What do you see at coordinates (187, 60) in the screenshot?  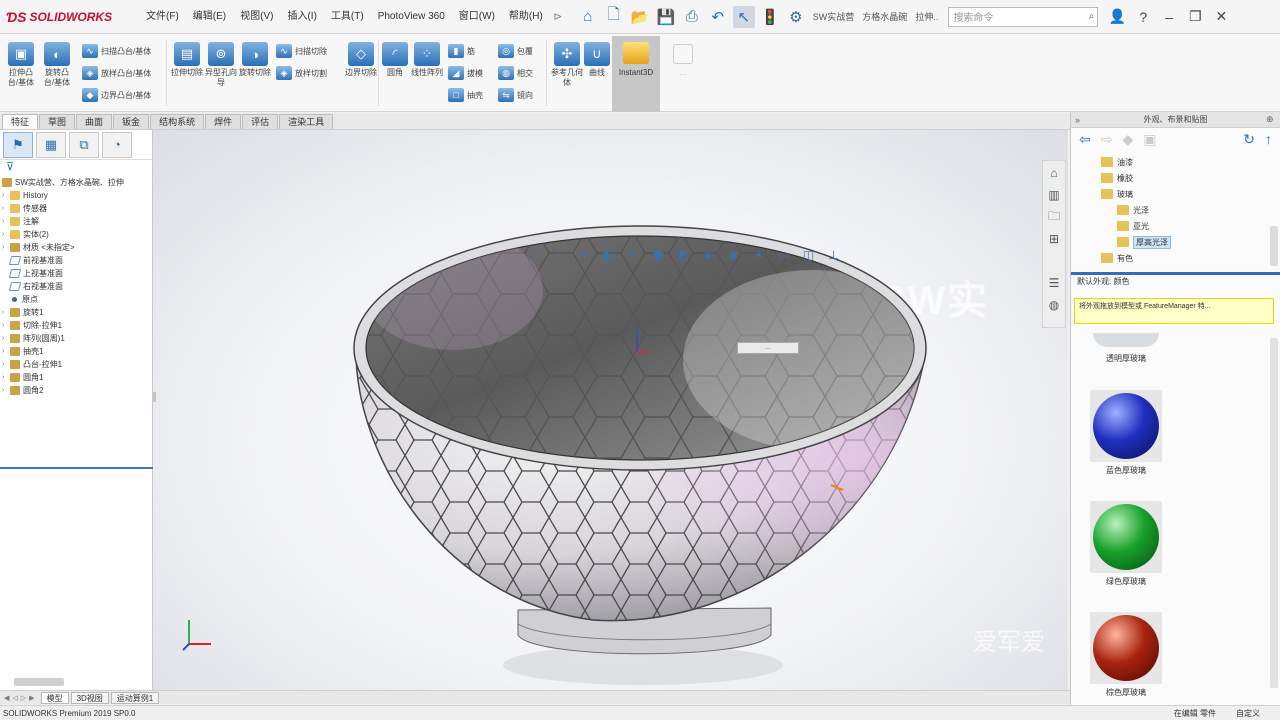 I see `extruded-cut-button: ▤ 拉伸切除` at bounding box center [187, 60].